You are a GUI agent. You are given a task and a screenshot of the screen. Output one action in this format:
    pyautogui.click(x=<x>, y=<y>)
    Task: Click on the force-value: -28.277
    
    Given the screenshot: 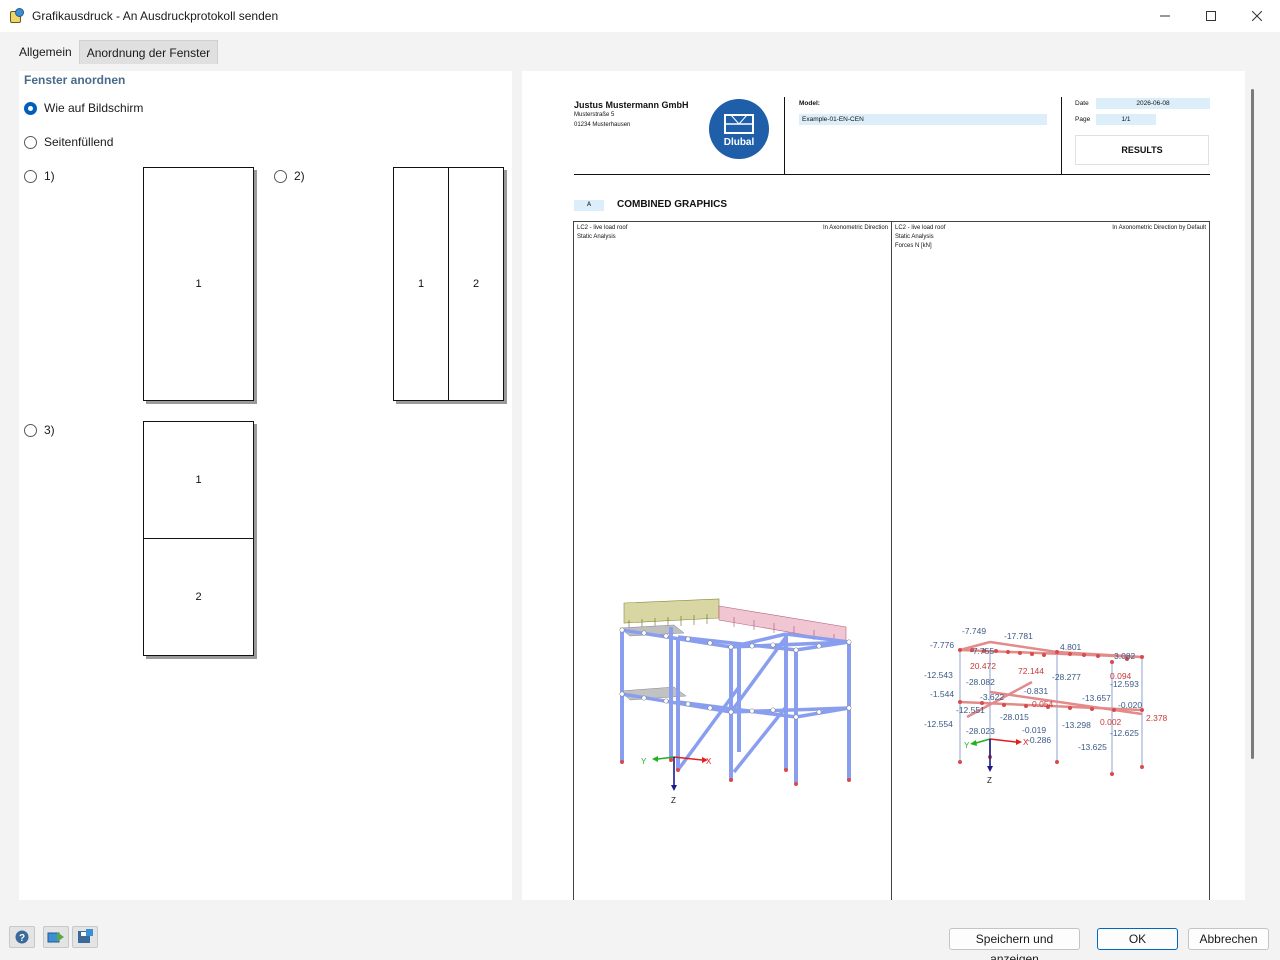 What is the action you would take?
    pyautogui.click(x=1066, y=677)
    